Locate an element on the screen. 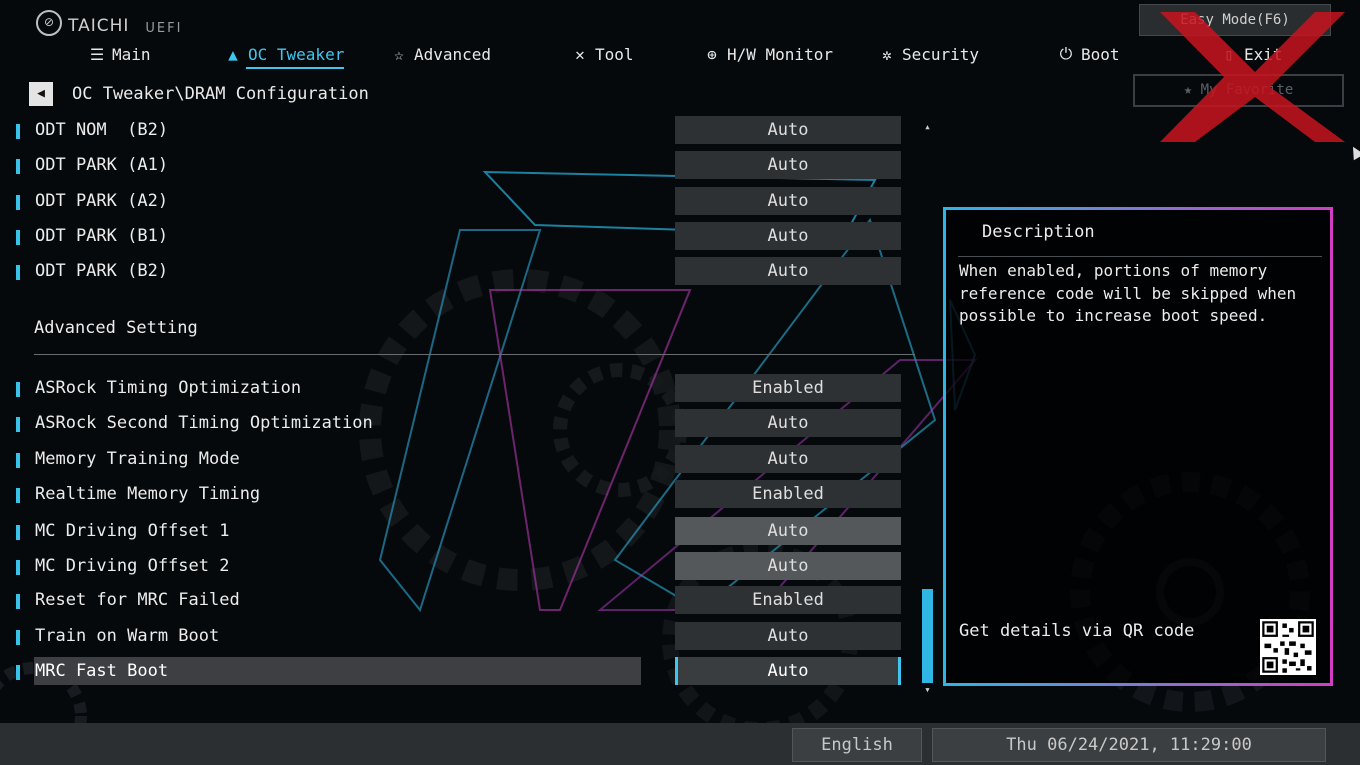 The width and height of the screenshot is (1360, 765). star-icon: ☆ is located at coordinates (399, 54).